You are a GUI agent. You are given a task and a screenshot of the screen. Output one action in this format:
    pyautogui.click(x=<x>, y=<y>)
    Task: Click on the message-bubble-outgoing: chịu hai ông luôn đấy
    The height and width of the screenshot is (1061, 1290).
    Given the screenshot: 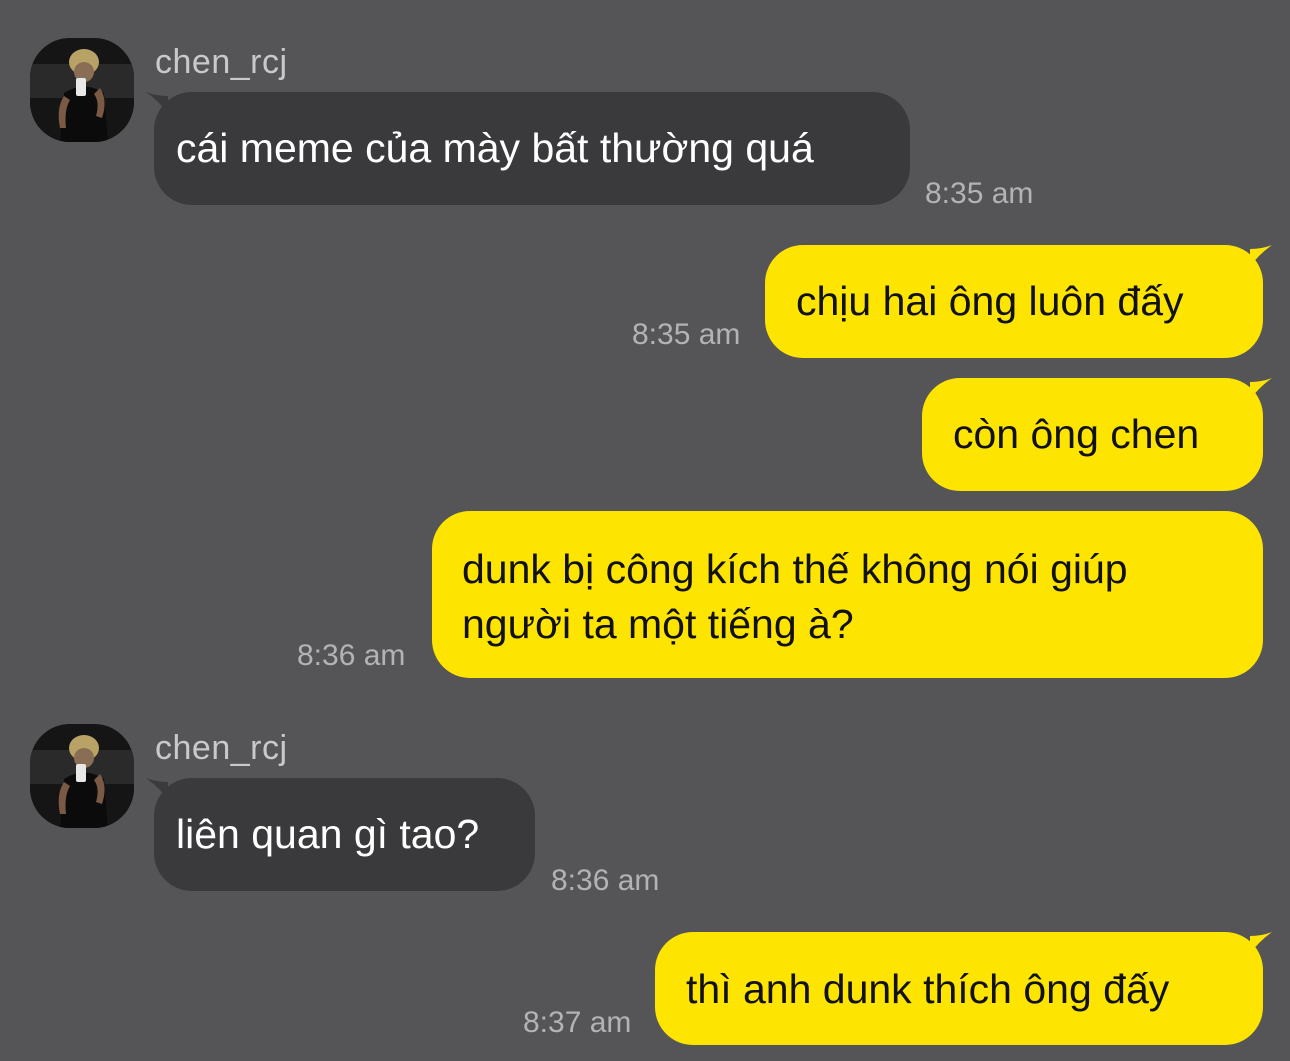 What is the action you would take?
    pyautogui.click(x=1014, y=301)
    